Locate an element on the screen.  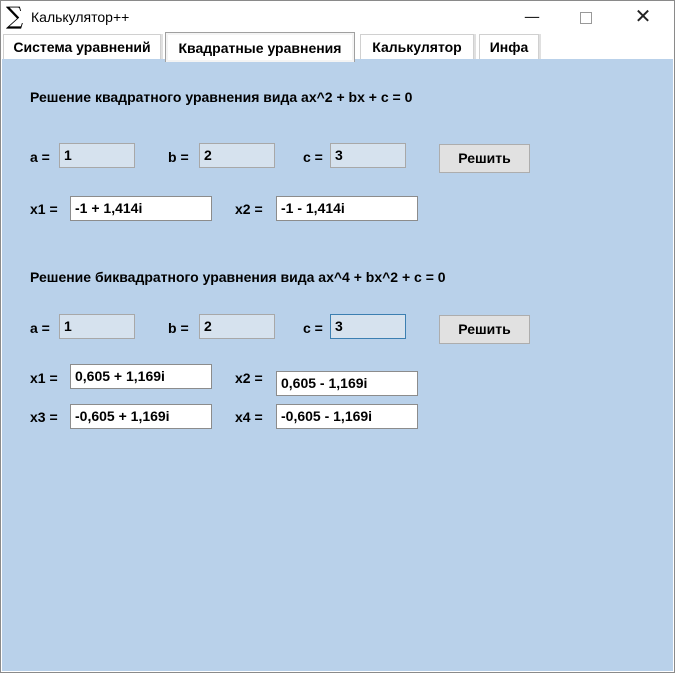
window-title: Калькулятор++ is located at coordinates (80, 17).